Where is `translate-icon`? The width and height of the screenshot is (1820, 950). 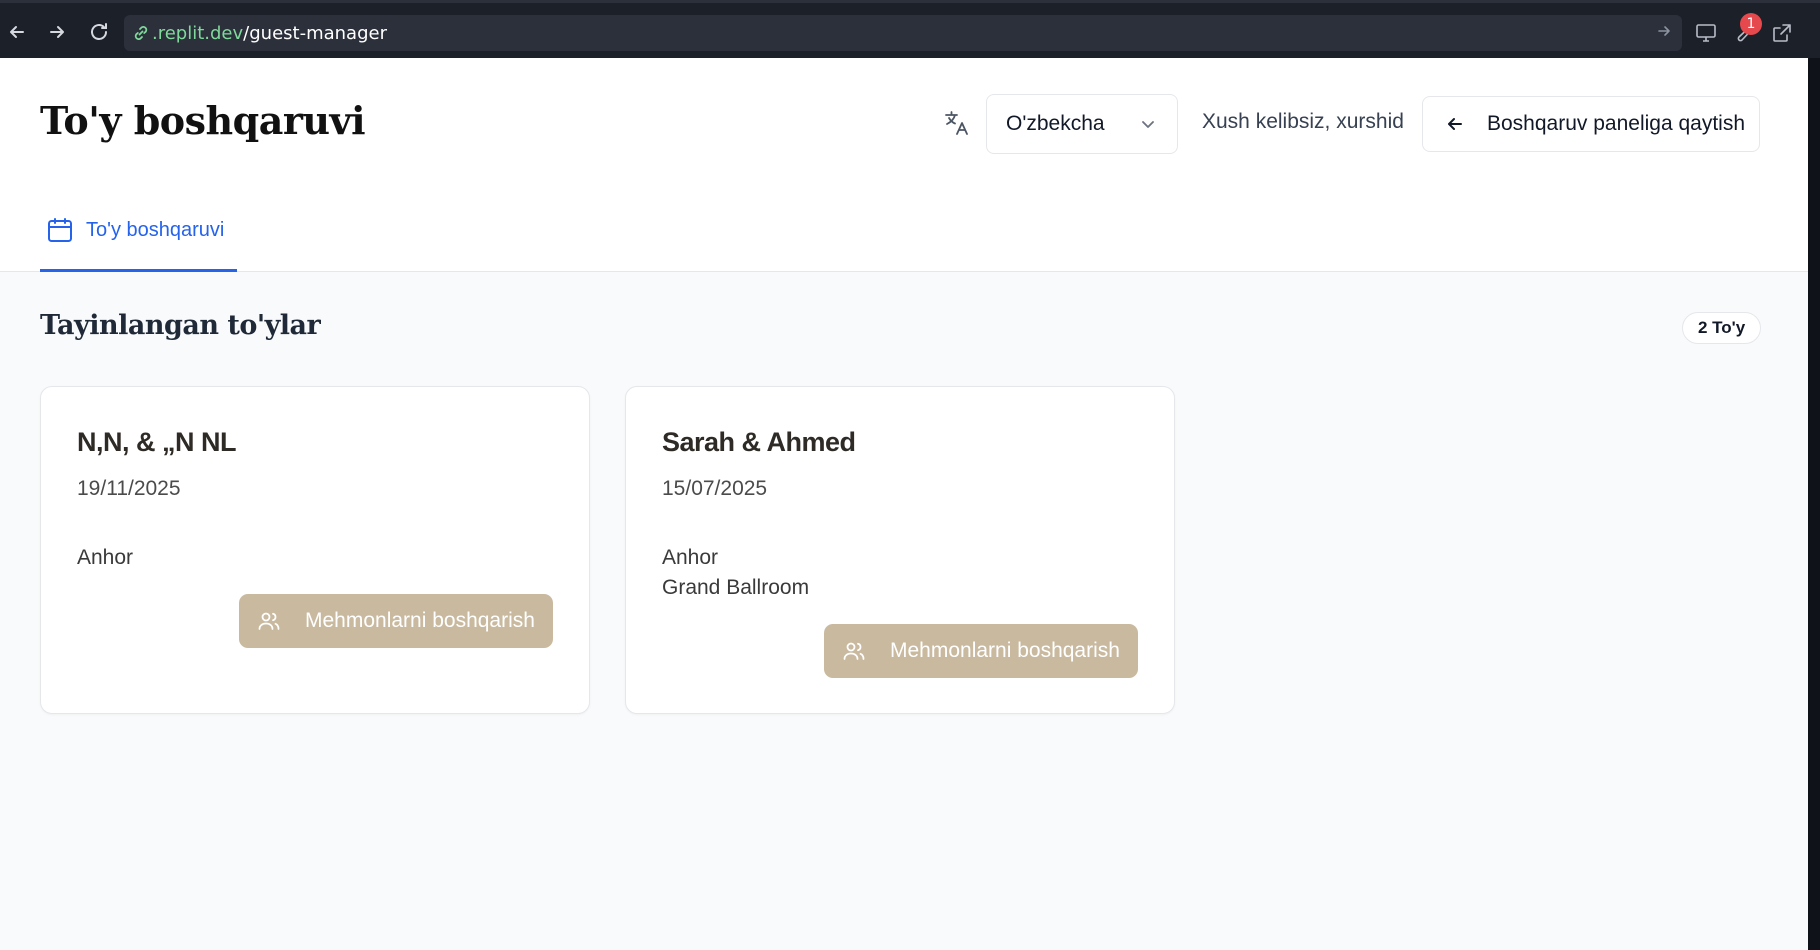
translate-icon is located at coordinates (957, 123).